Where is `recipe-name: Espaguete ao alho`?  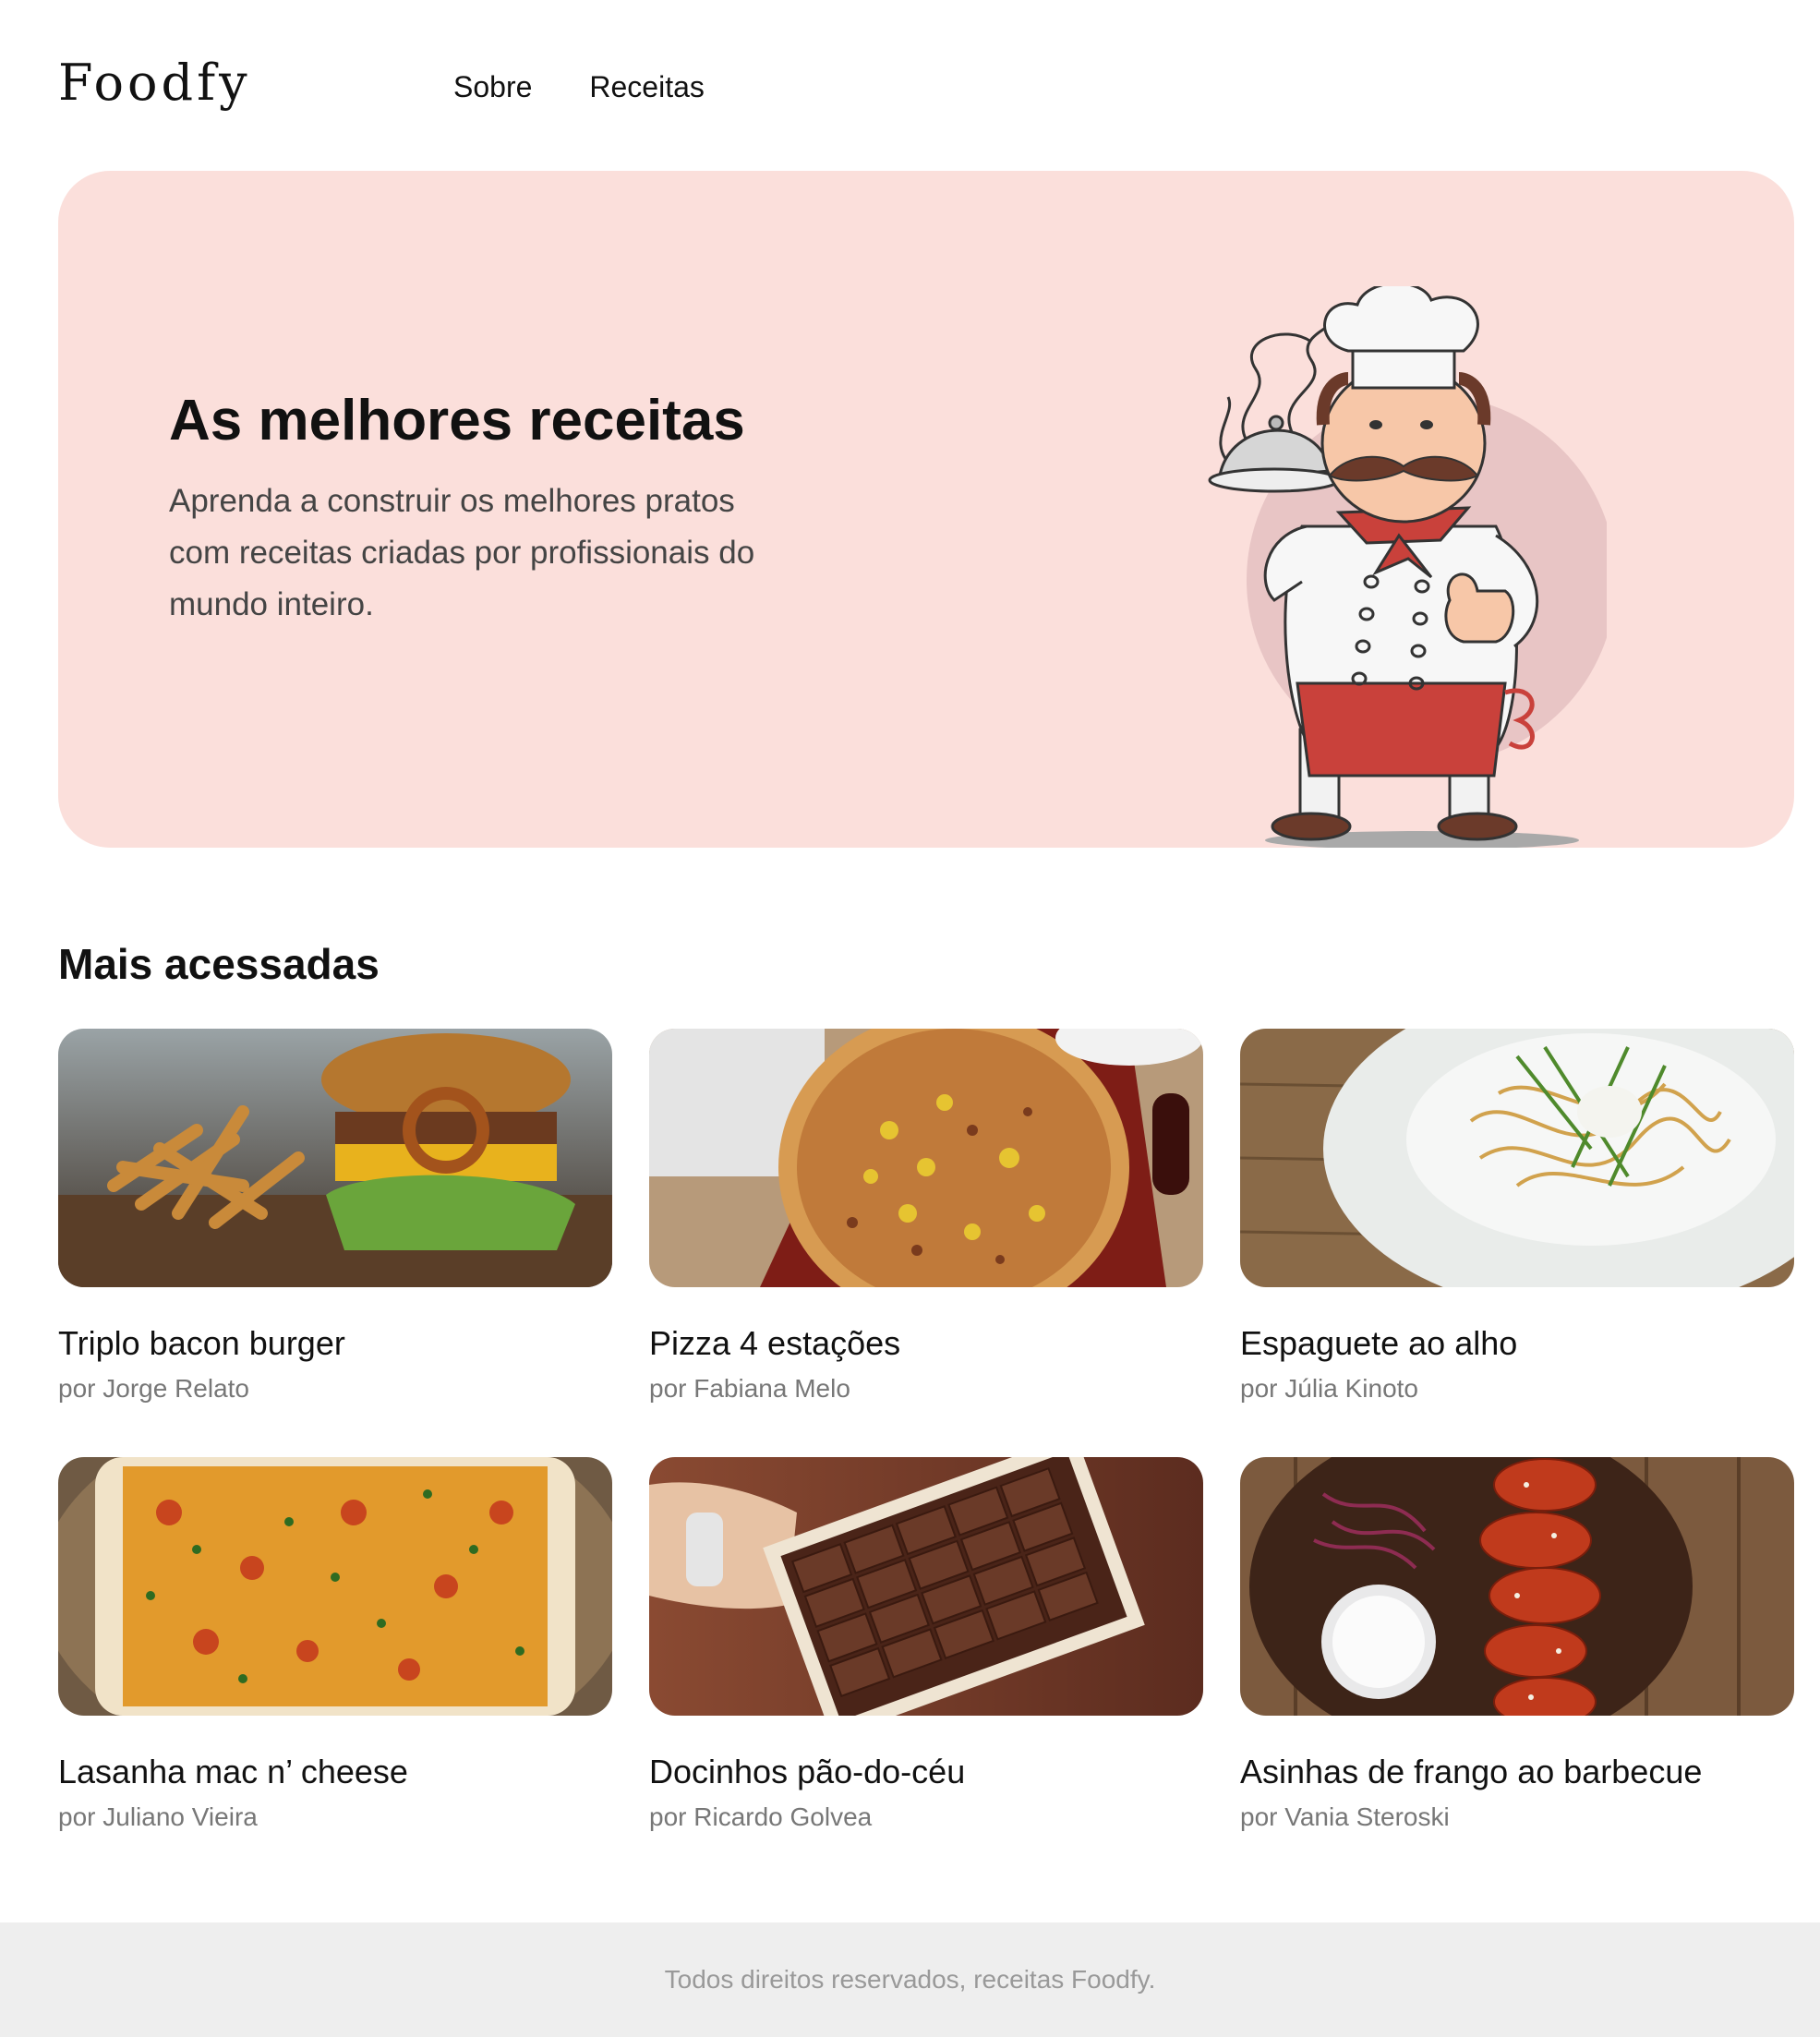
recipe-name: Espaguete ao alho is located at coordinates (1517, 1343).